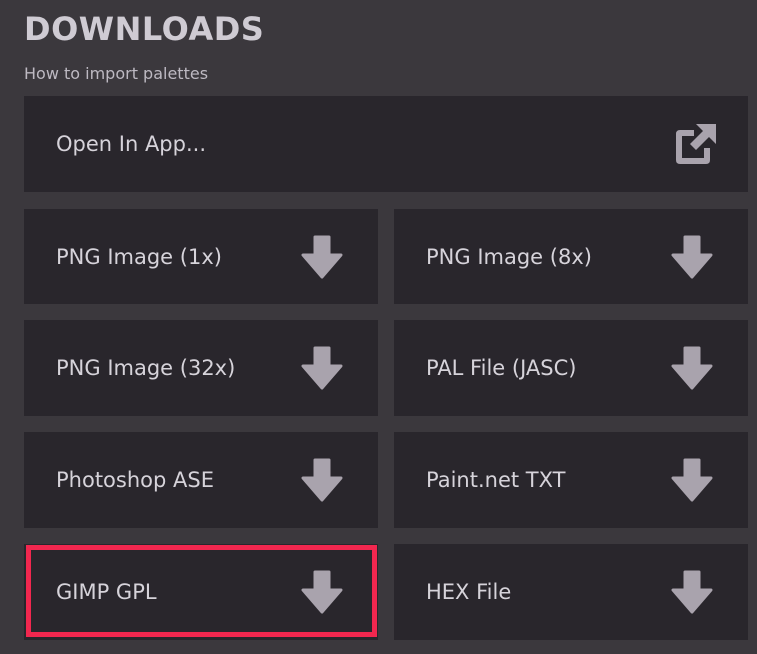 The height and width of the screenshot is (654, 757). What do you see at coordinates (146, 368) in the screenshot?
I see `download-label: PNG Image (32x)` at bounding box center [146, 368].